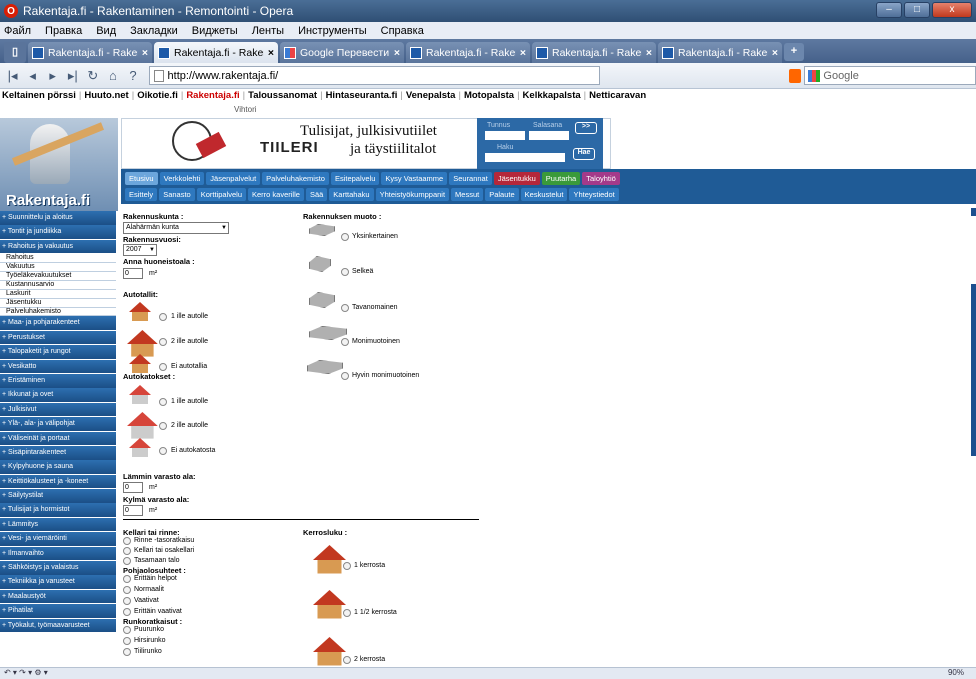 This screenshot has width=976, height=679. I want to click on site-link: Keltainen pörssi, so click(39, 95).